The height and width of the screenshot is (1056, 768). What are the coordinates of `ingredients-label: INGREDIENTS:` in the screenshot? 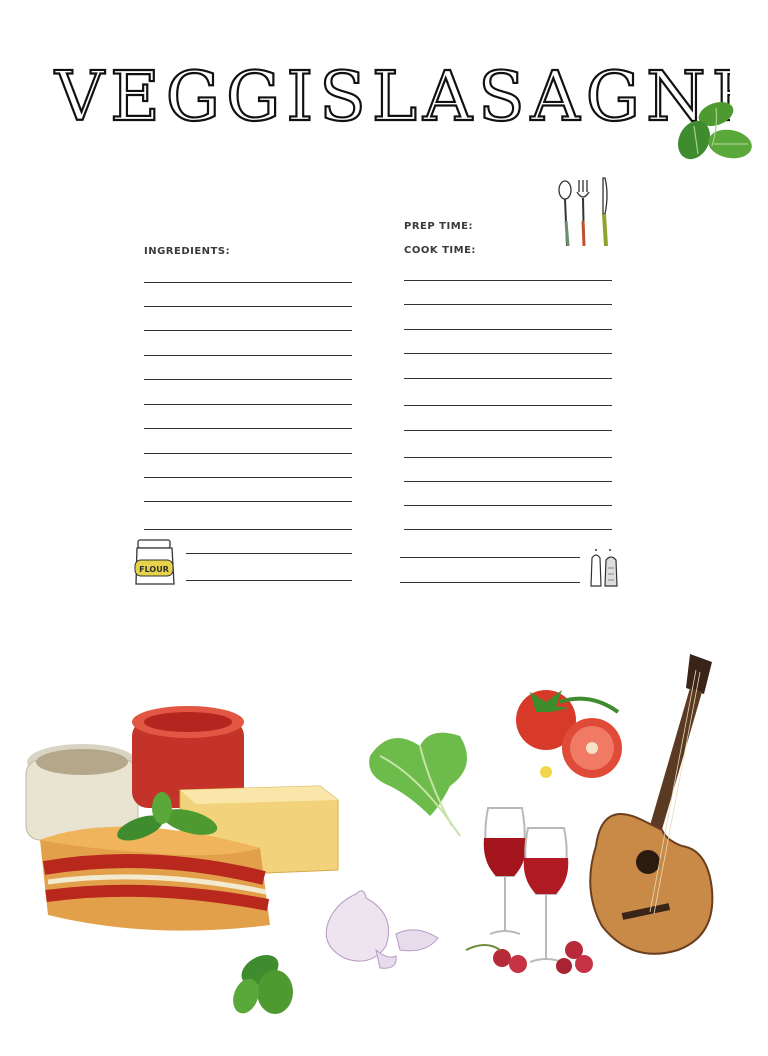 It's located at (187, 251).